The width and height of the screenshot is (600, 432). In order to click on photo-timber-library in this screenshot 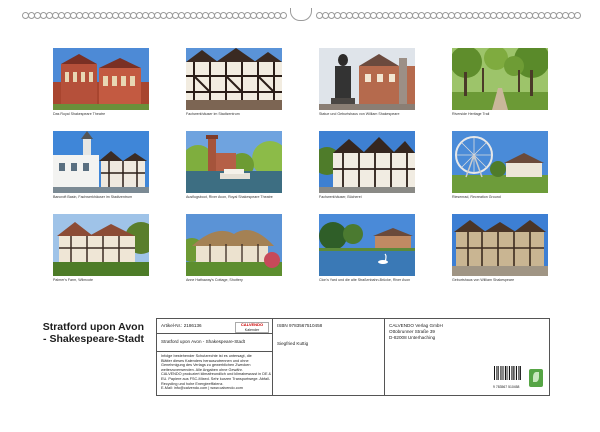, I will do `click(367, 162)`.